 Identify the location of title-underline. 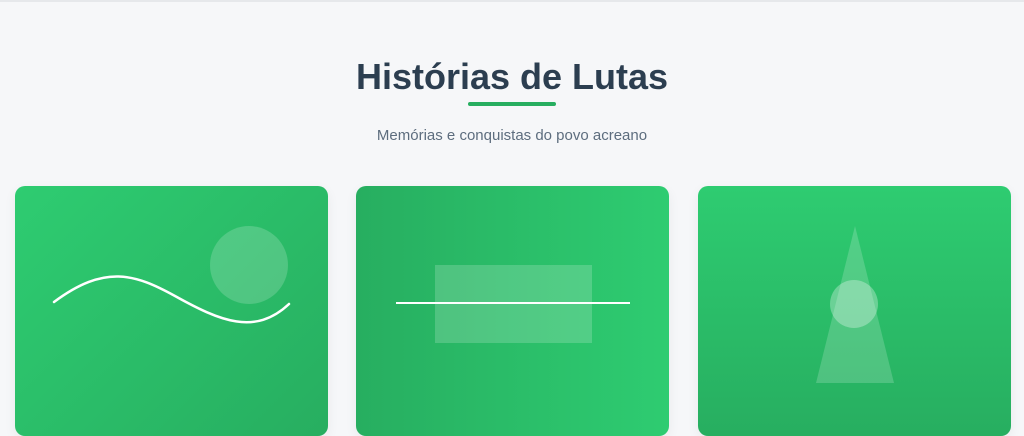
(512, 104).